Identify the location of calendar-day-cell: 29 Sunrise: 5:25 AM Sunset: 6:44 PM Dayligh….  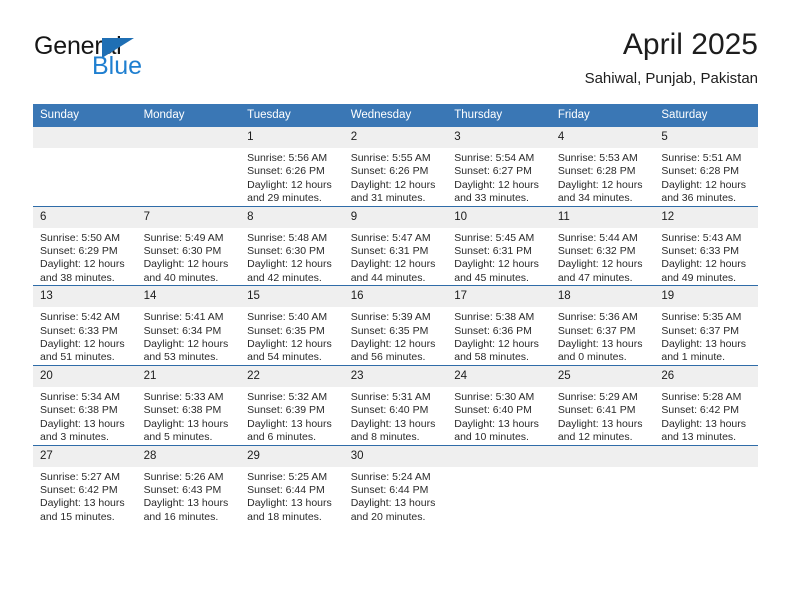
(292, 484).